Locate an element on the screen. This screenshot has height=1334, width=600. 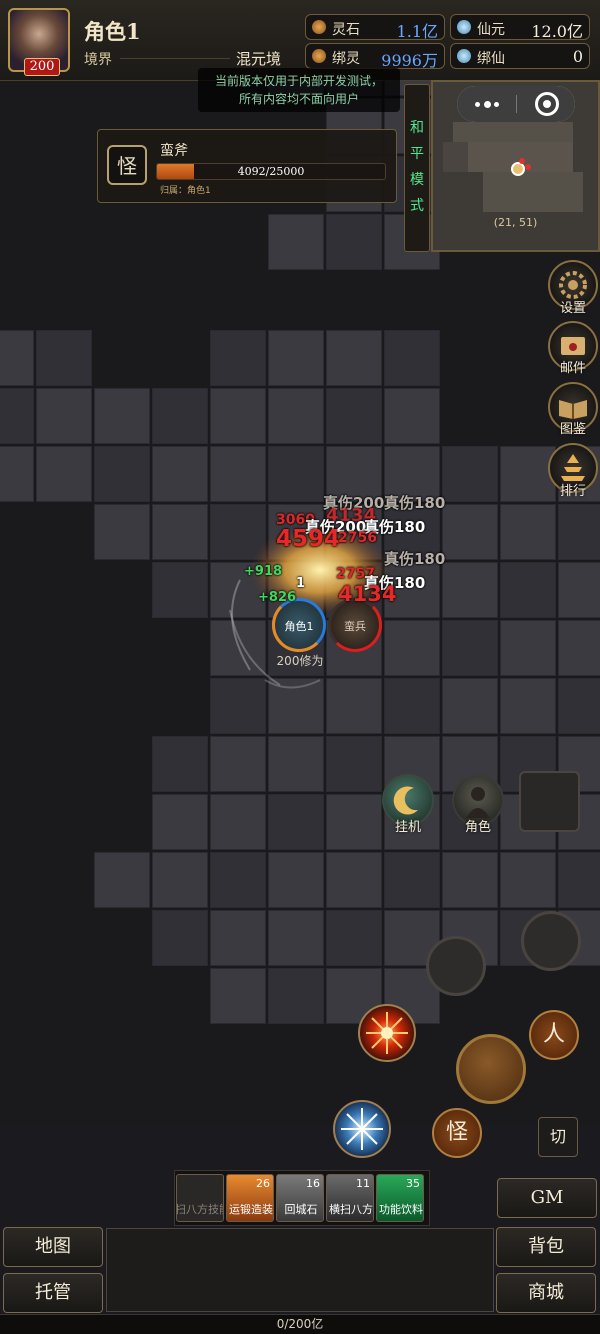
peace-mode-char: 模 is located at coordinates (417, 180).